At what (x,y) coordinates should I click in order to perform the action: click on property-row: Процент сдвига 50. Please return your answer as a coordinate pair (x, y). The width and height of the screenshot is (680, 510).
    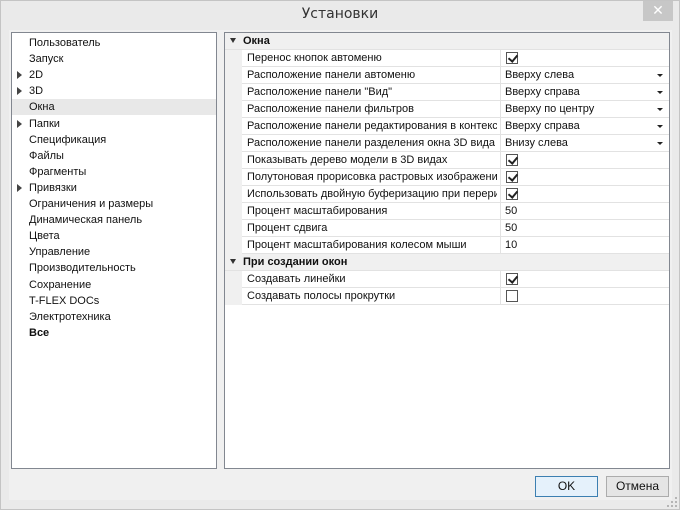
    Looking at the image, I should click on (447, 228).